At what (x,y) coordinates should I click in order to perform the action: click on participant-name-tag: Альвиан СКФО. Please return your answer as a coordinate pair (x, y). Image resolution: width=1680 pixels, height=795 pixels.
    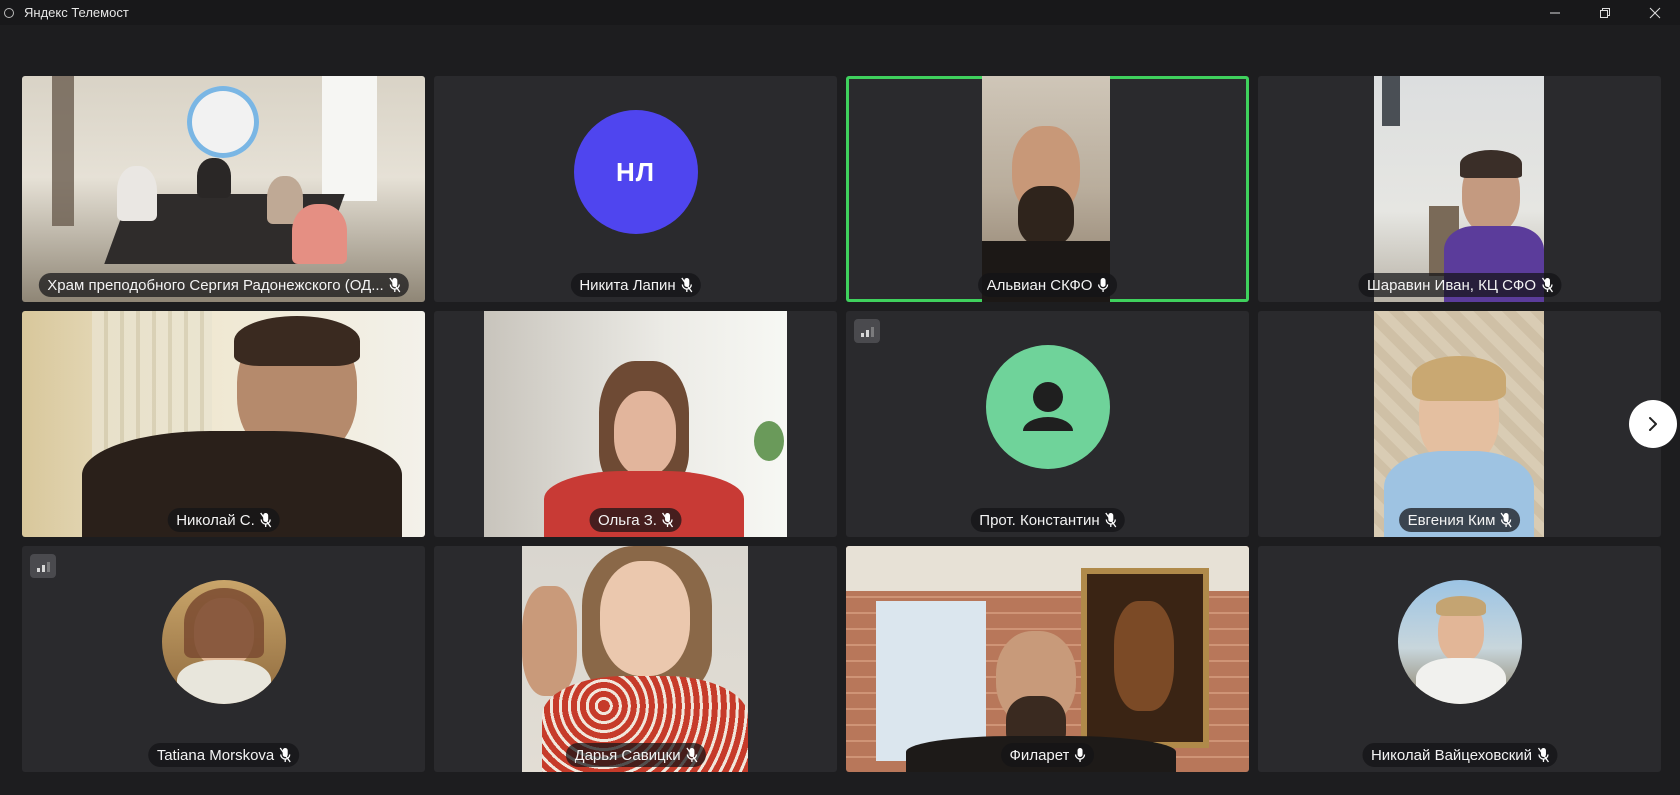
    Looking at the image, I should click on (1047, 285).